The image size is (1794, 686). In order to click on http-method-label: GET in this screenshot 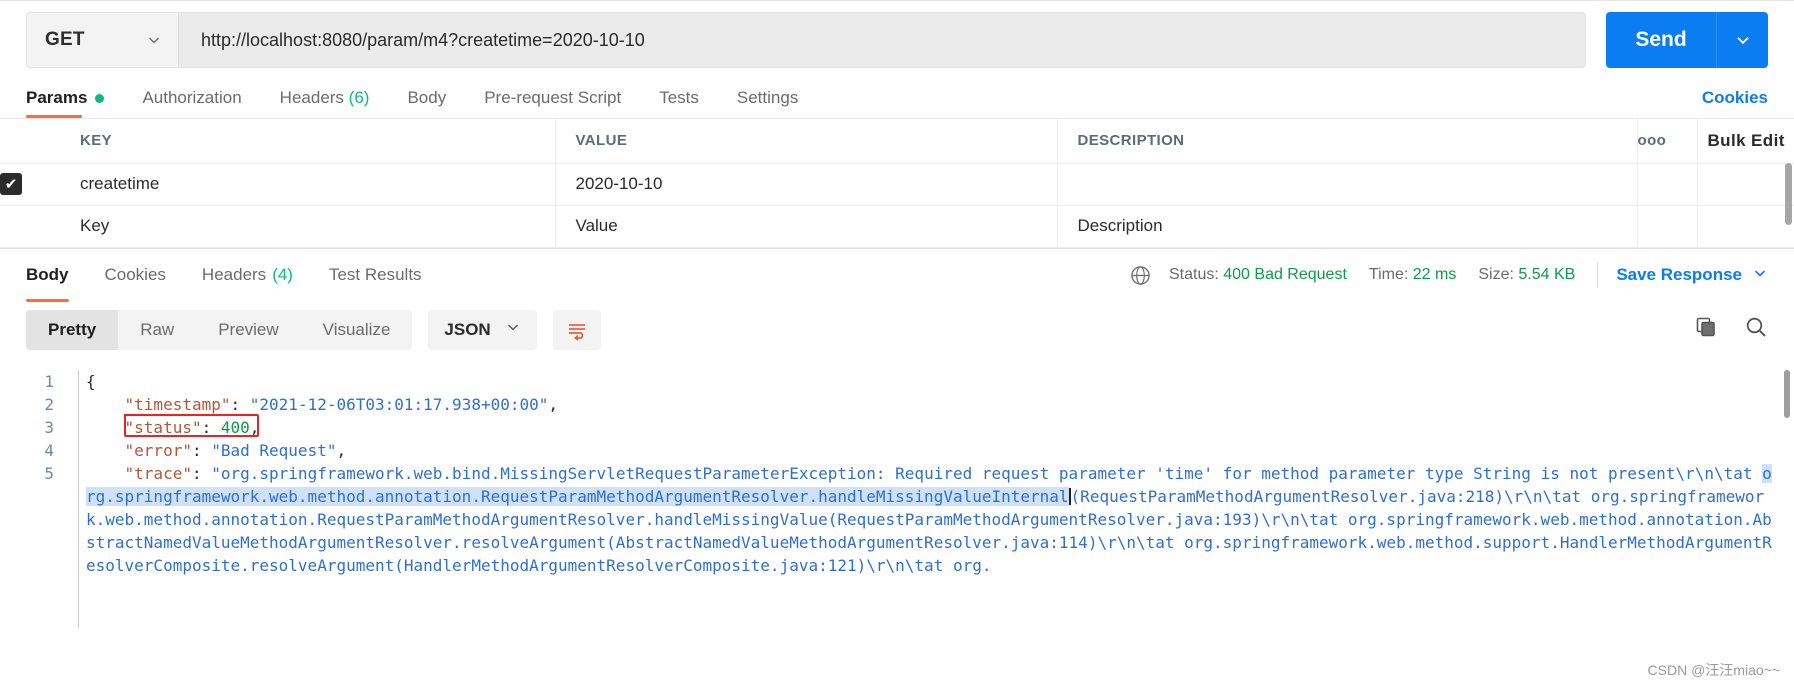, I will do `click(65, 39)`.